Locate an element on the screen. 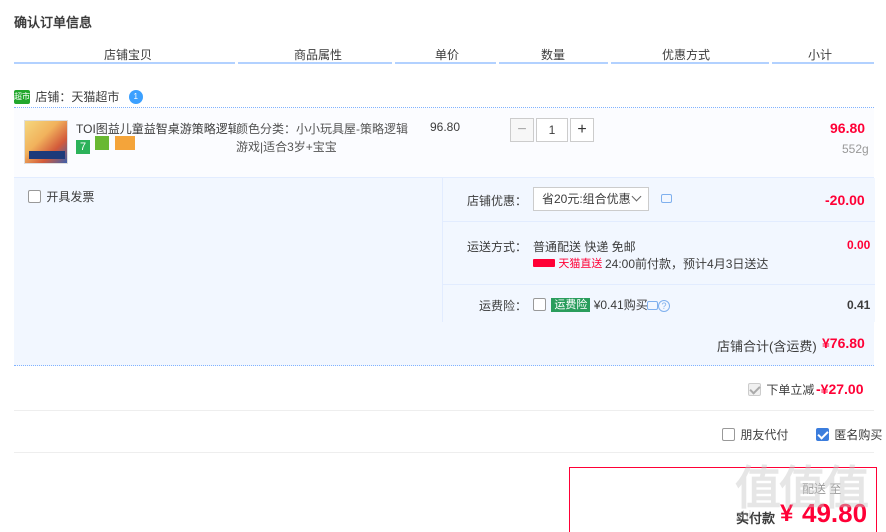 The height and width of the screenshot is (532, 886). friend-pay-checkbox is located at coordinates (728, 434).